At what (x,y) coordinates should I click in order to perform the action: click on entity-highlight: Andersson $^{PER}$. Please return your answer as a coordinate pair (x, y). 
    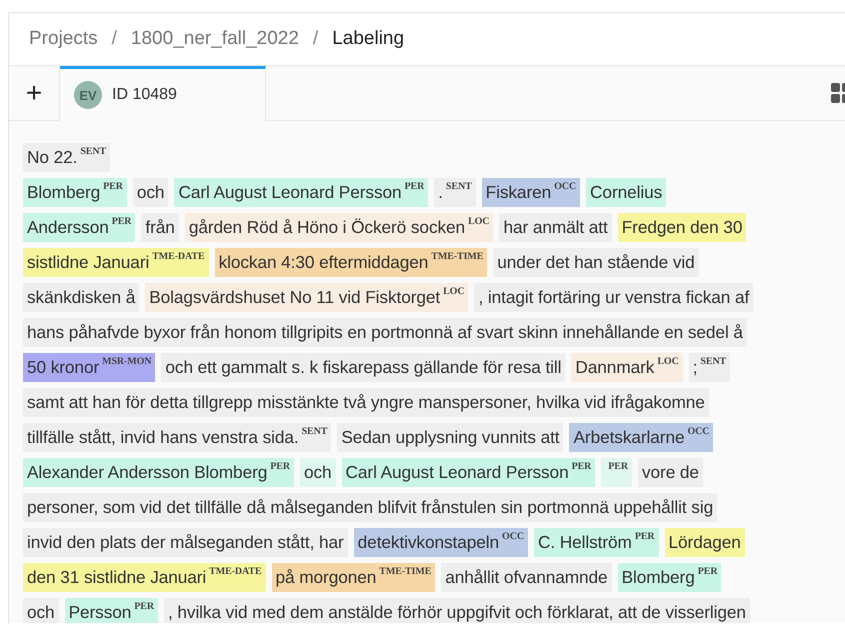
    Looking at the image, I should click on (79, 227).